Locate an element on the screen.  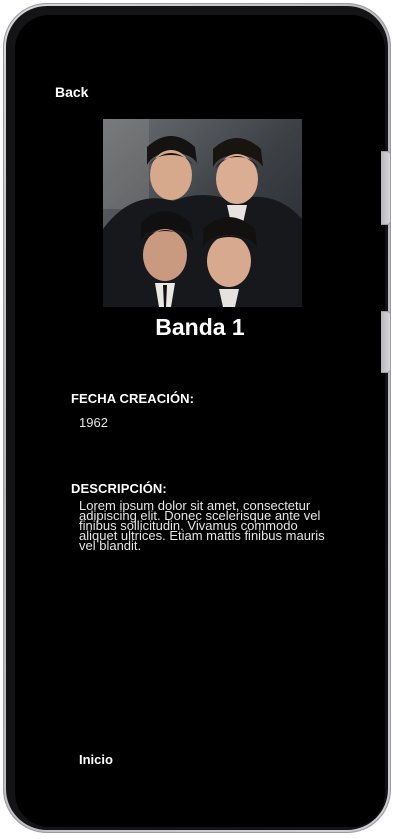
creation-date-label: FECHA CREACIÓN: is located at coordinates (133, 398).